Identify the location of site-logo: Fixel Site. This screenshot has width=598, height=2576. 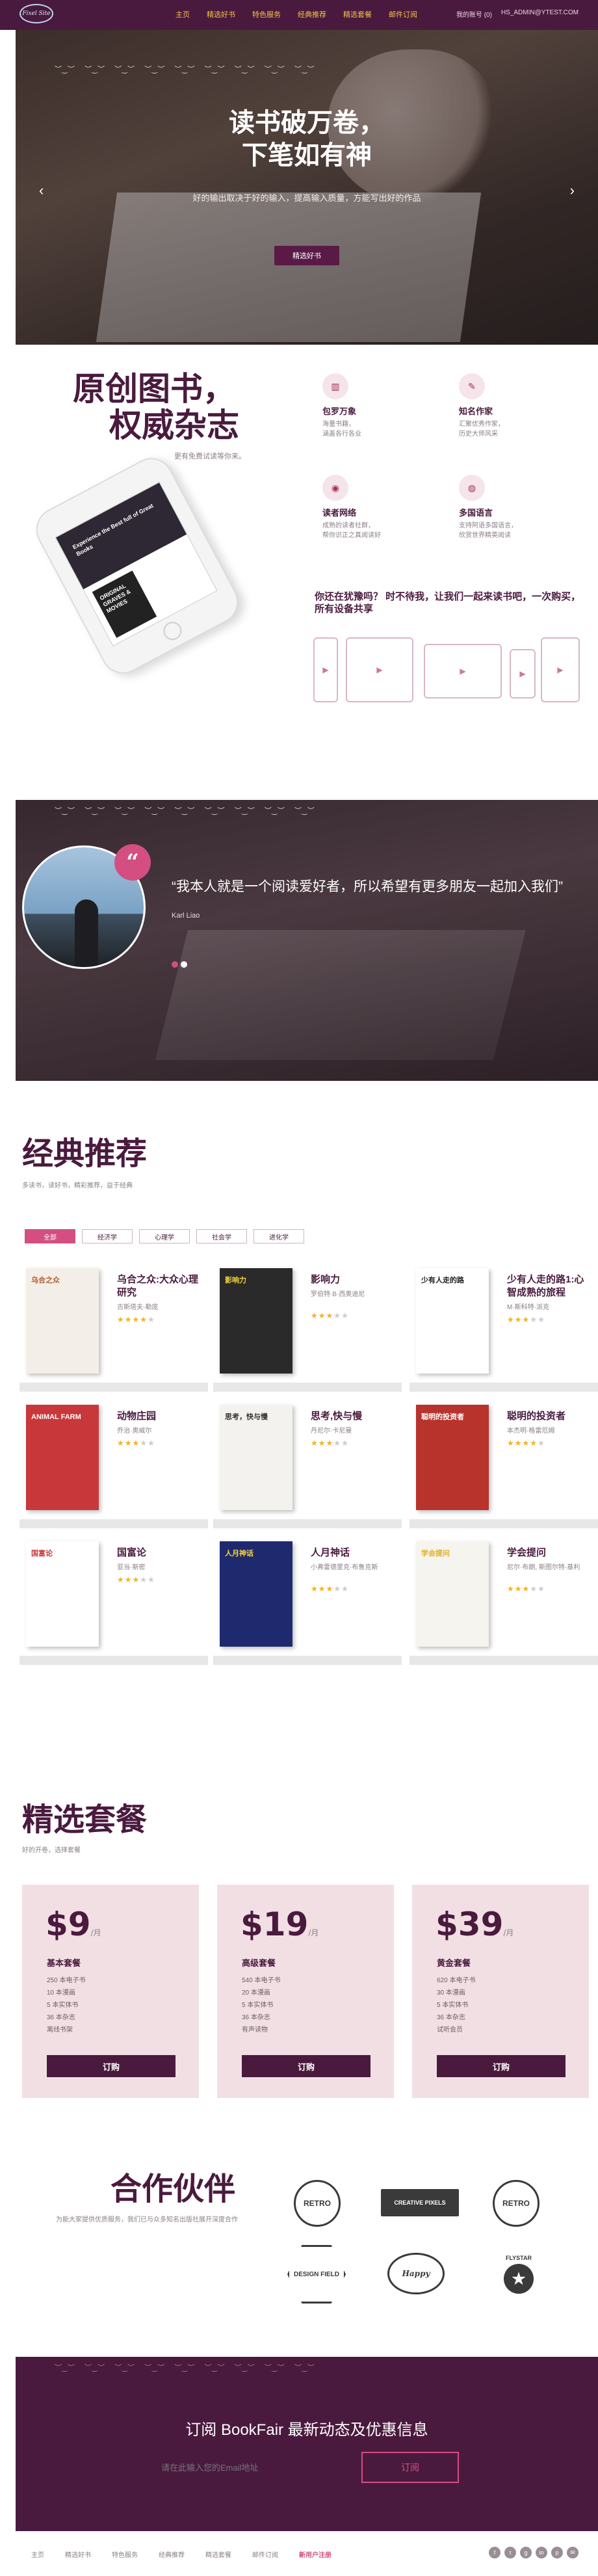
(37, 13).